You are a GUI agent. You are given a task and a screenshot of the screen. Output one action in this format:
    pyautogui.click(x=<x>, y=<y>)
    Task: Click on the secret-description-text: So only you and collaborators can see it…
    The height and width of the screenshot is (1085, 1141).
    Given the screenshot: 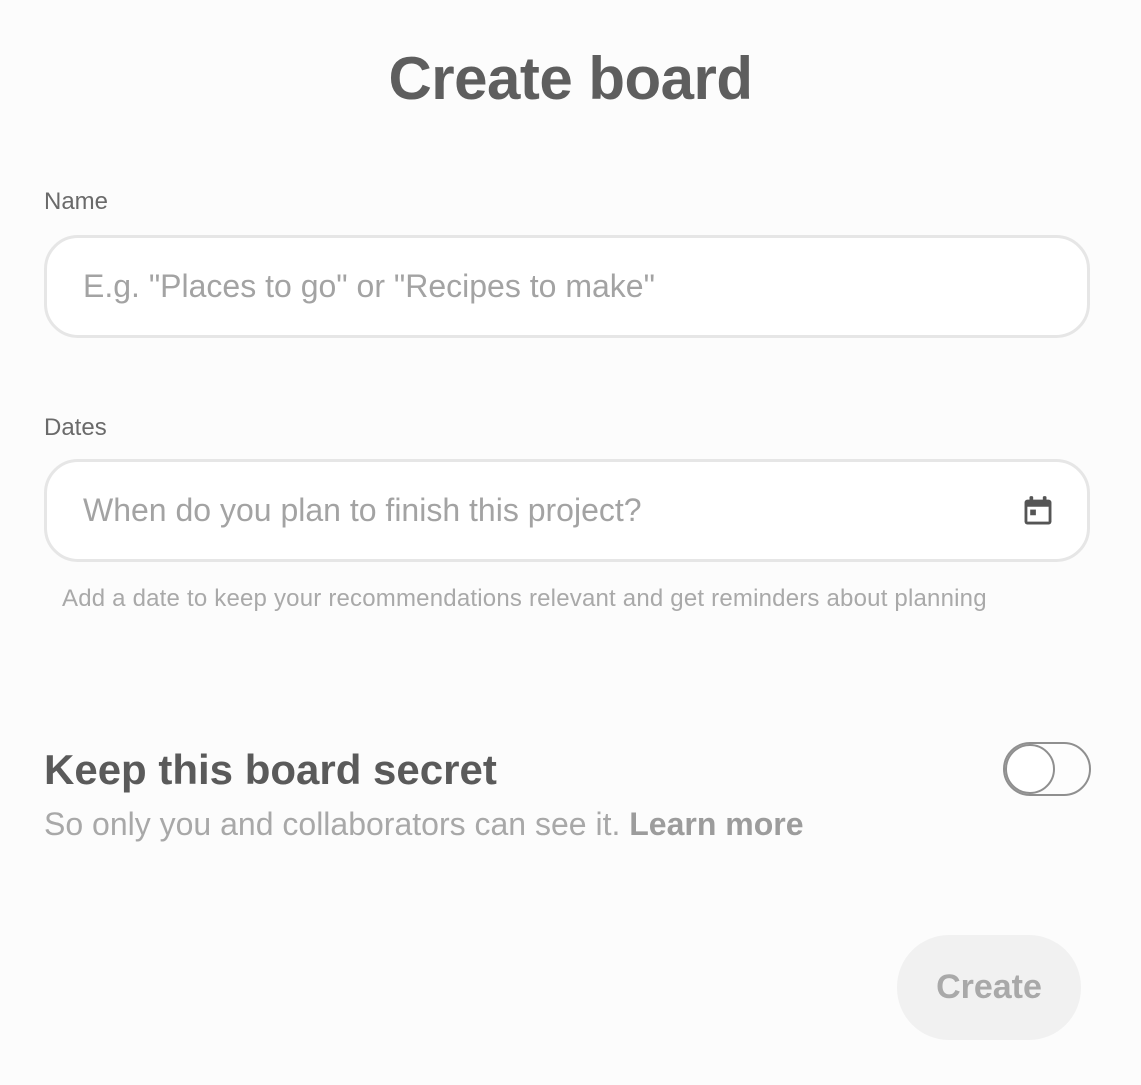 What is the action you would take?
    pyautogui.click(x=332, y=824)
    